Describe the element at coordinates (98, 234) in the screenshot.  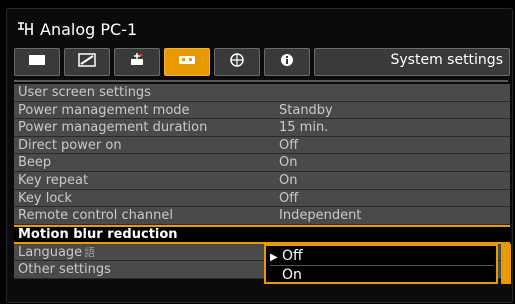
I see `menu-label: Motion blur reduction` at that location.